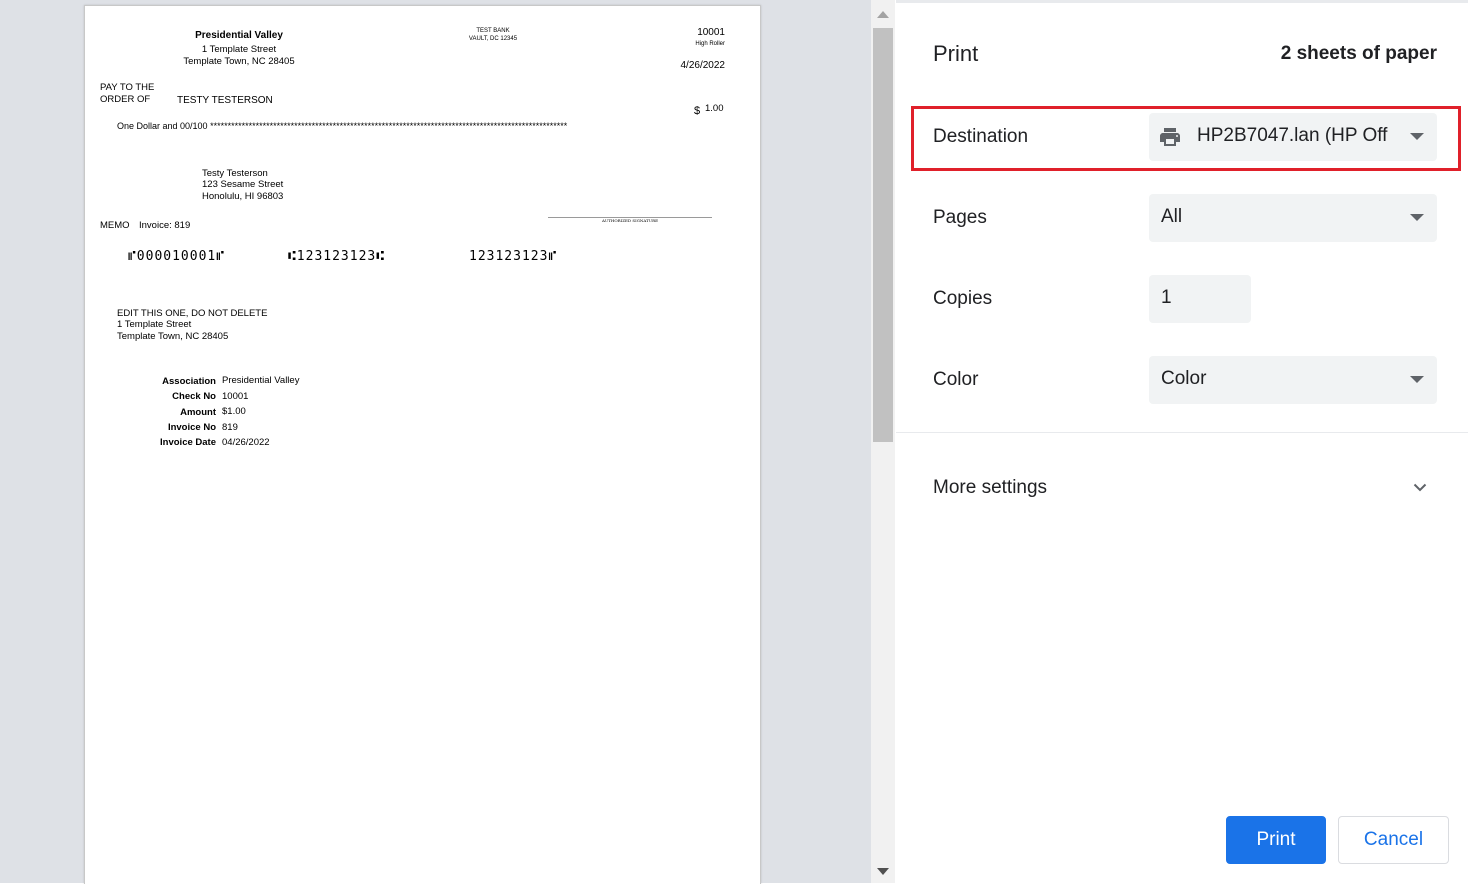  Describe the element at coordinates (246, 442) in the screenshot. I see `detail-value: 04/26/2022` at that location.